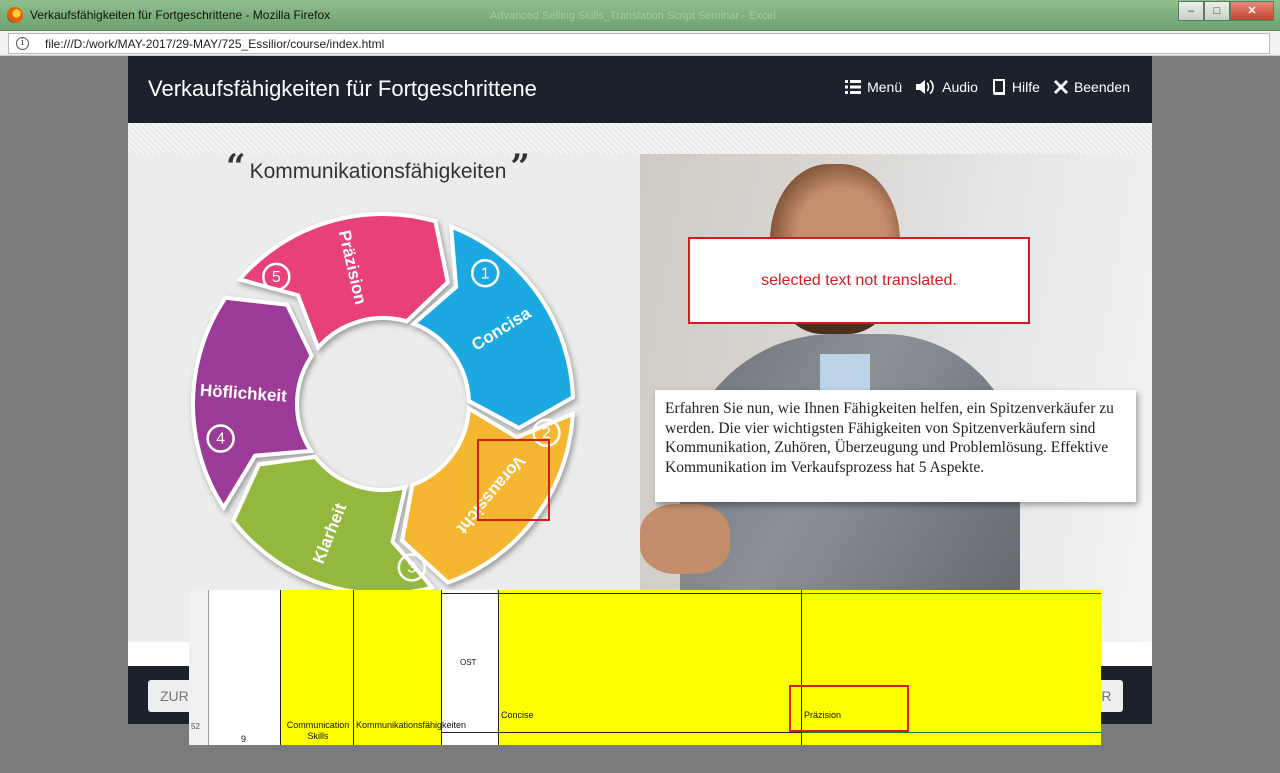 Image resolution: width=1280 pixels, height=773 pixels. Describe the element at coordinates (925, 87) in the screenshot. I see `speaker-icon` at that location.